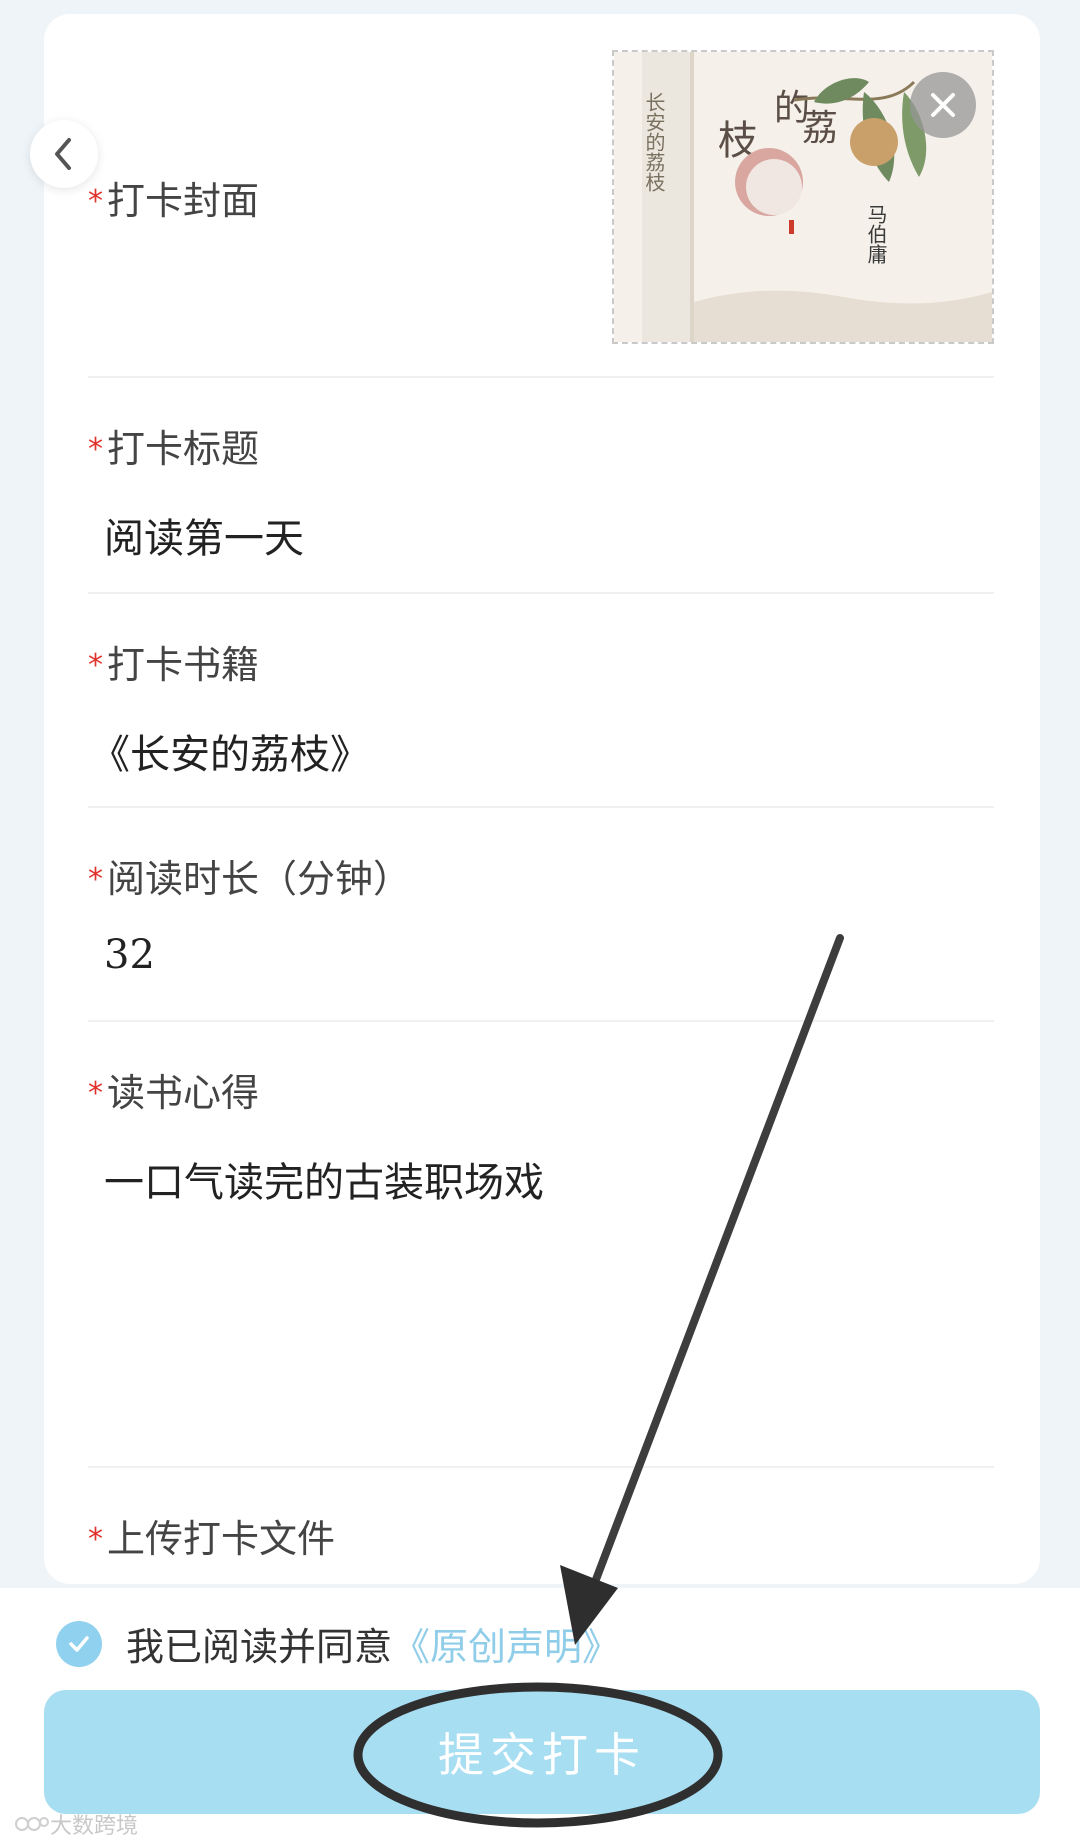 The height and width of the screenshot is (1845, 1080). I want to click on chevron-left-icon, so click(63, 154).